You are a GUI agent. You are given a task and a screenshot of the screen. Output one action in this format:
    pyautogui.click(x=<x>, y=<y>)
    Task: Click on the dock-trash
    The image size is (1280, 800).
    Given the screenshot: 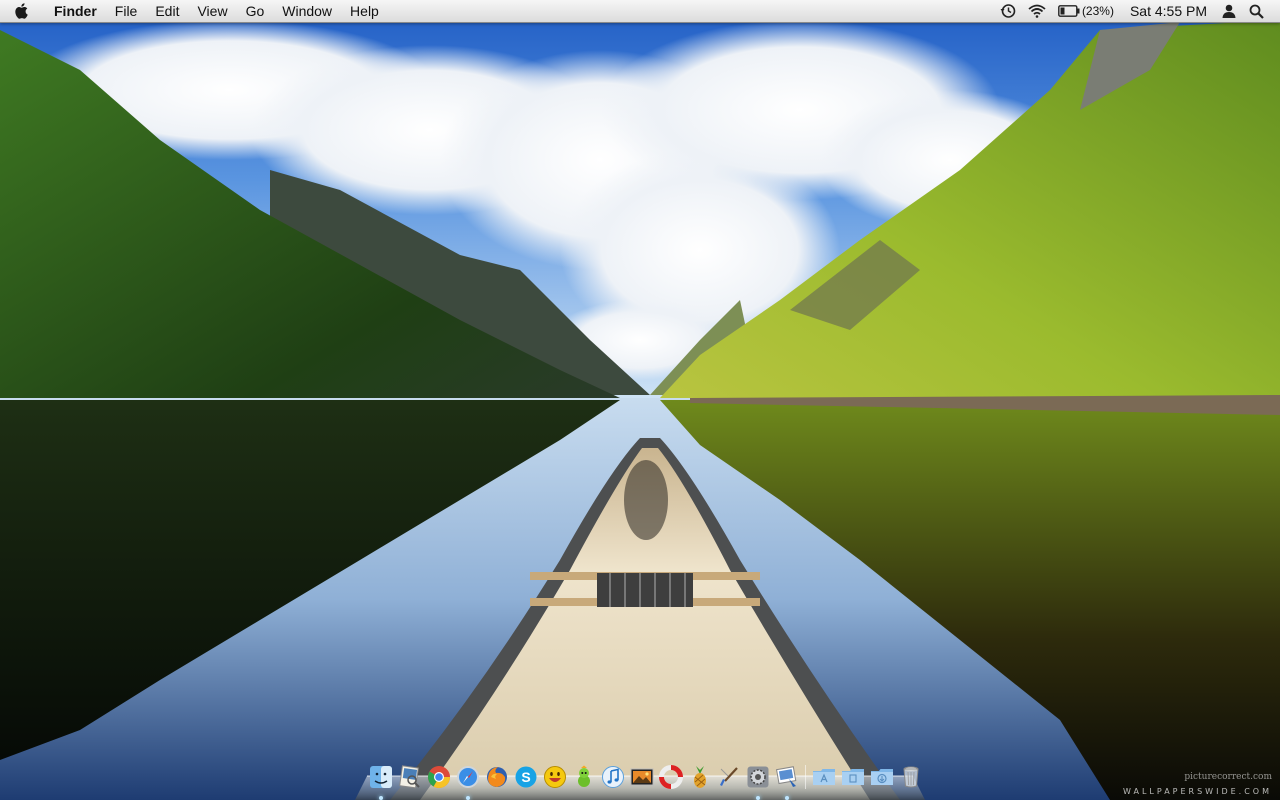 What is the action you would take?
    pyautogui.click(x=911, y=777)
    